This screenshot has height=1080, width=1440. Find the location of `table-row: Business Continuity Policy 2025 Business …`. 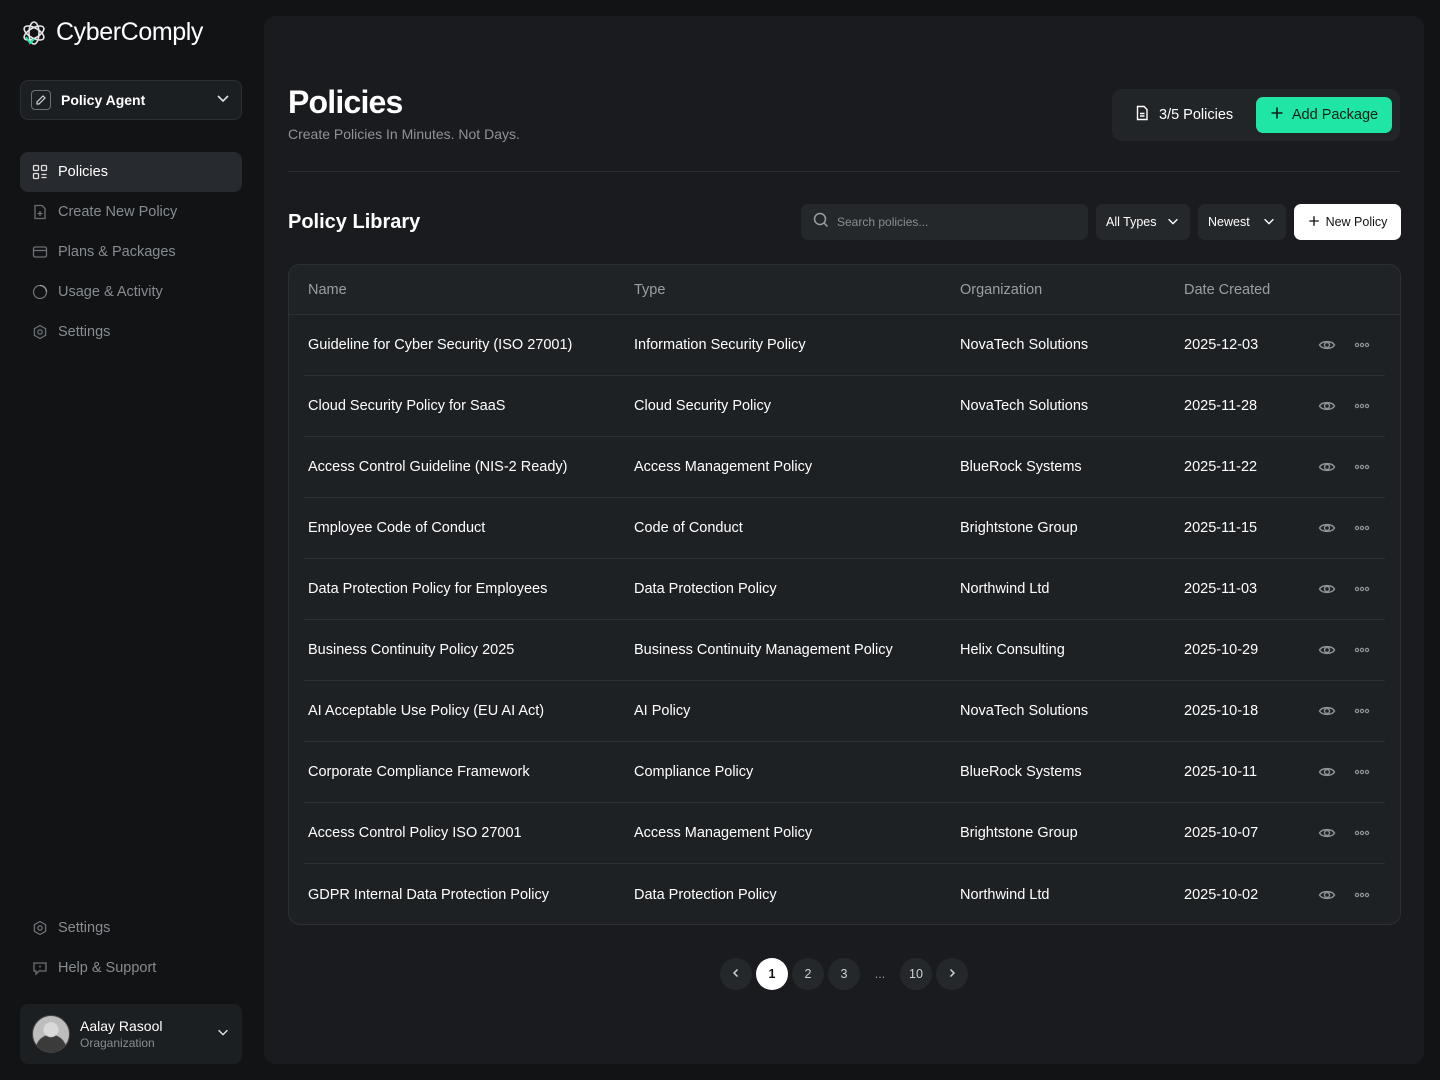

table-row: Business Continuity Policy 2025 Business … is located at coordinates (844, 650).